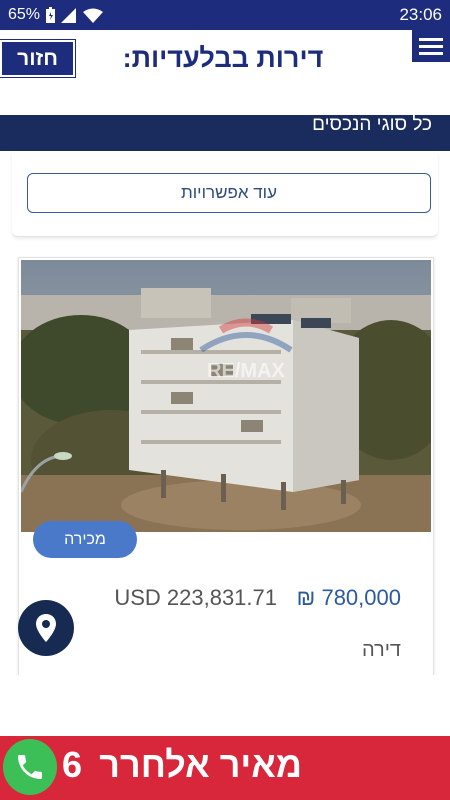 This screenshot has width=450, height=800. I want to click on promo-banner: 6 מאיר אלחרר, so click(225, 768).